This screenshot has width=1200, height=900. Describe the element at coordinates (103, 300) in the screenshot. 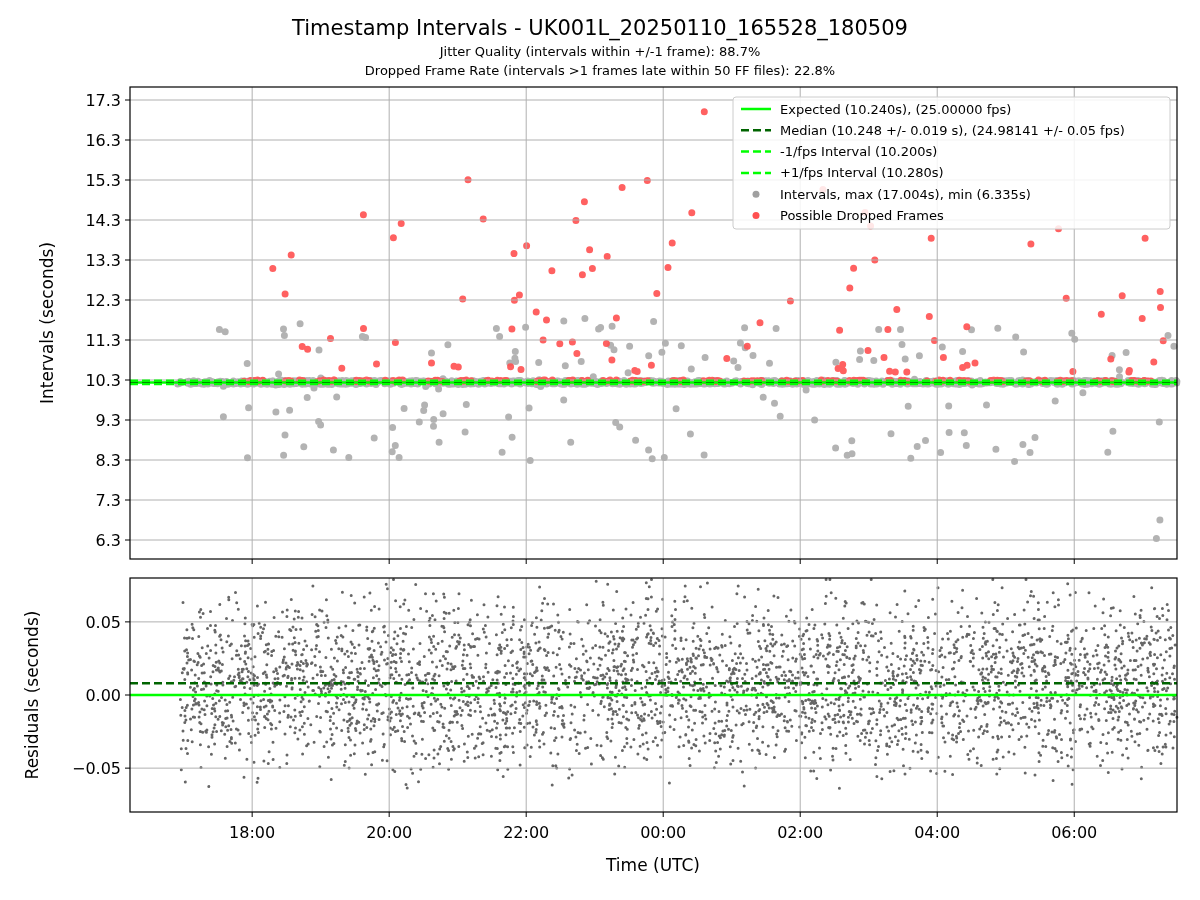

I see `y-tick-label: 12.3` at that location.